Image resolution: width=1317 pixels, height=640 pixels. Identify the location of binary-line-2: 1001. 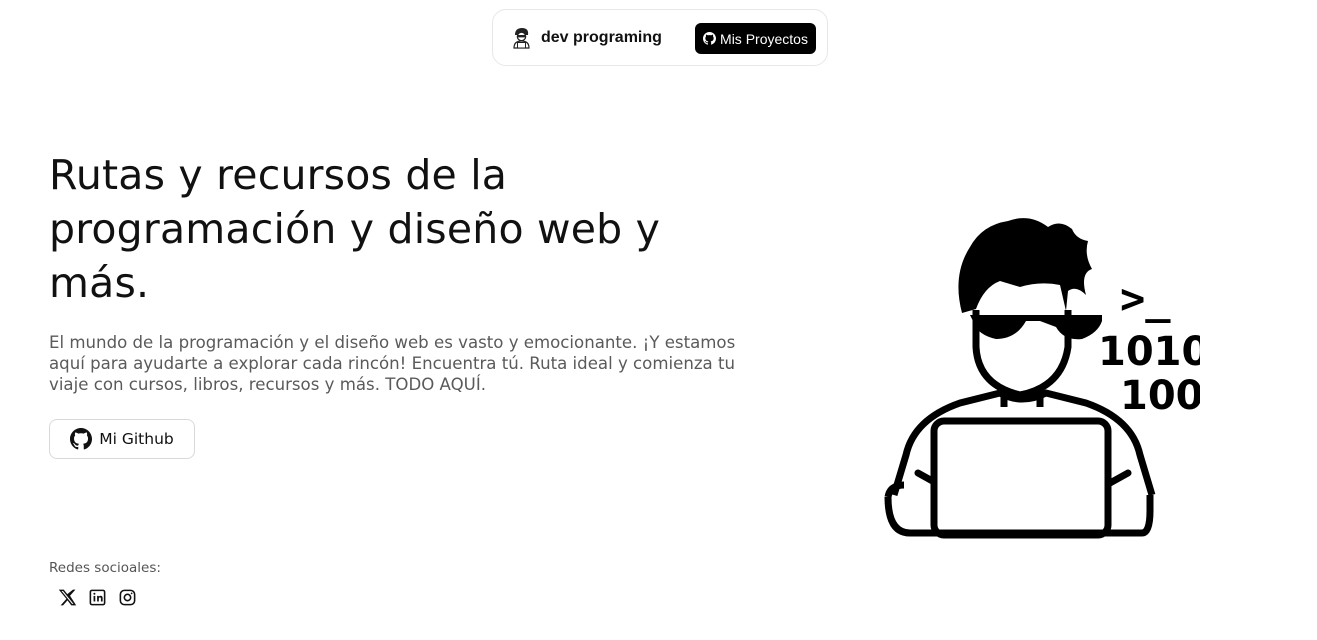
(1160, 396).